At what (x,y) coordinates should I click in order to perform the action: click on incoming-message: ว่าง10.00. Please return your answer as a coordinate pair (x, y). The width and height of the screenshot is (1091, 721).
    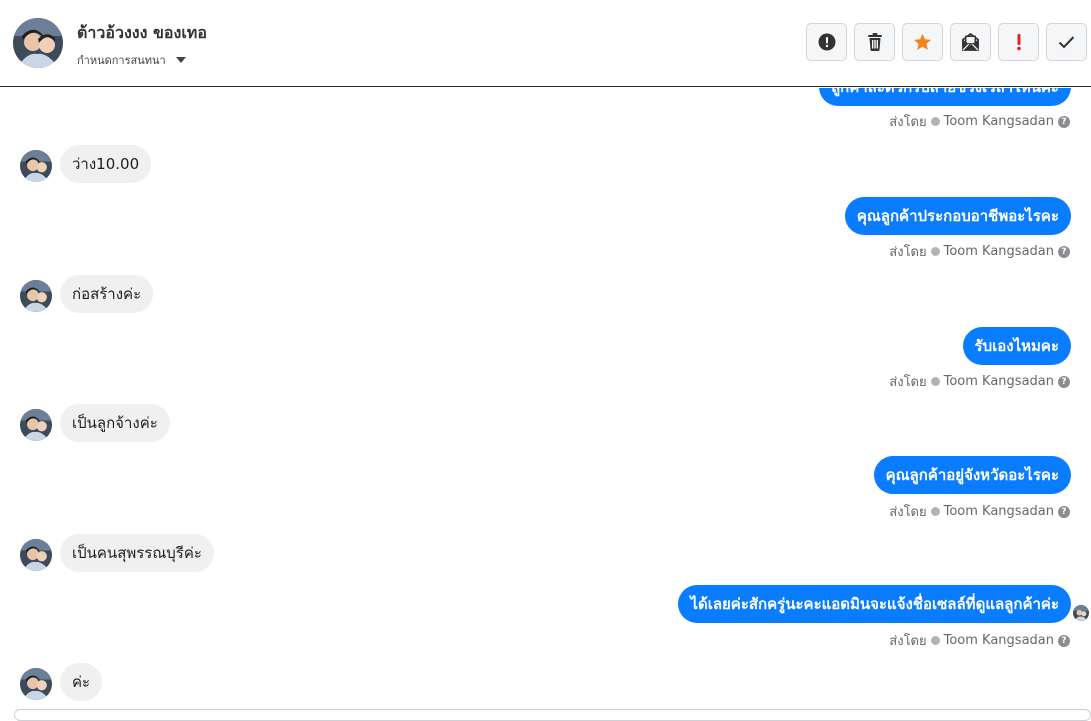
    Looking at the image, I should click on (106, 164).